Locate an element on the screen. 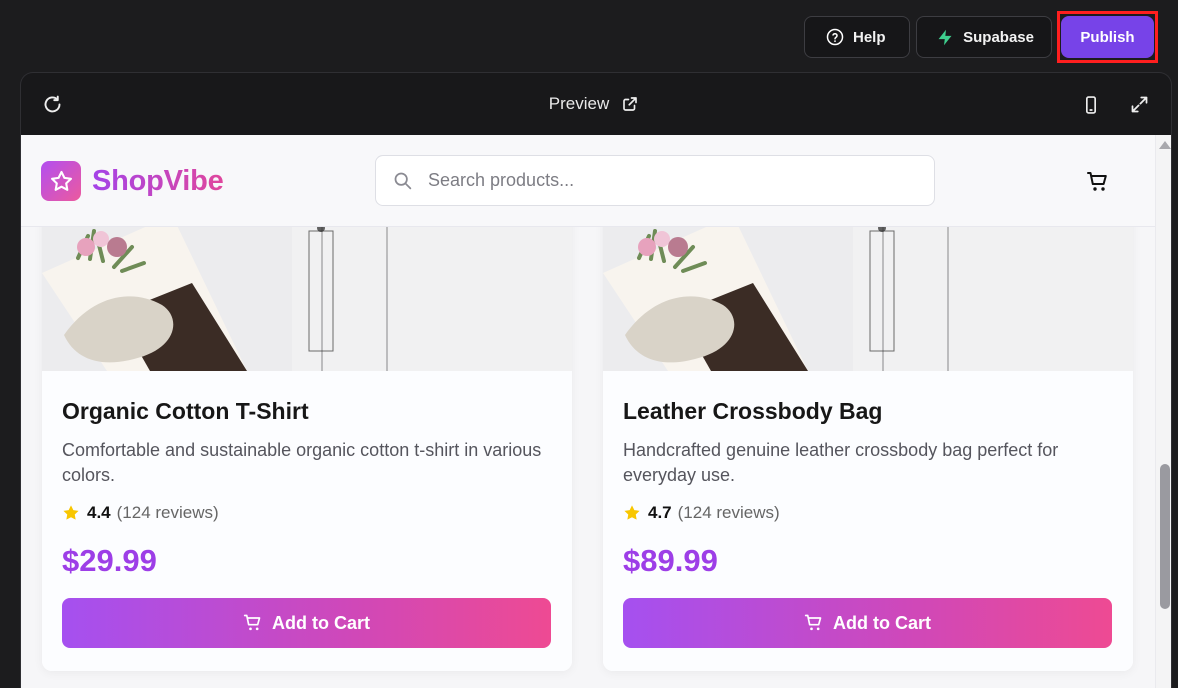 The width and height of the screenshot is (1178, 688). publish-highlight: Publish is located at coordinates (1107, 37).